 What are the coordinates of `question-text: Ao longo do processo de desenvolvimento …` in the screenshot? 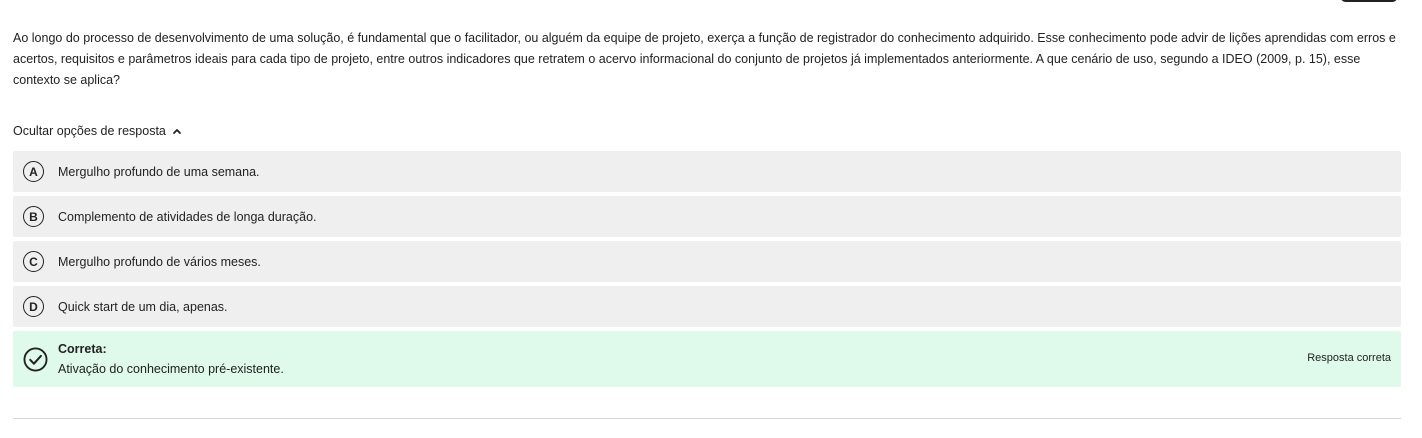 It's located at (704, 59).